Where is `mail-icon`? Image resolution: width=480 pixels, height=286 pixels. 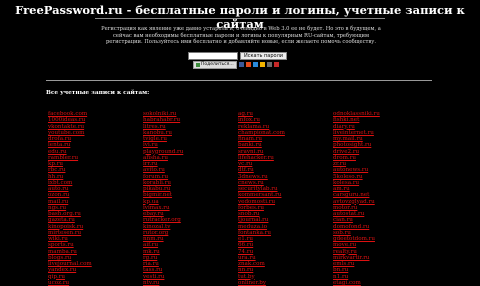 mail-icon is located at coordinates (276, 64).